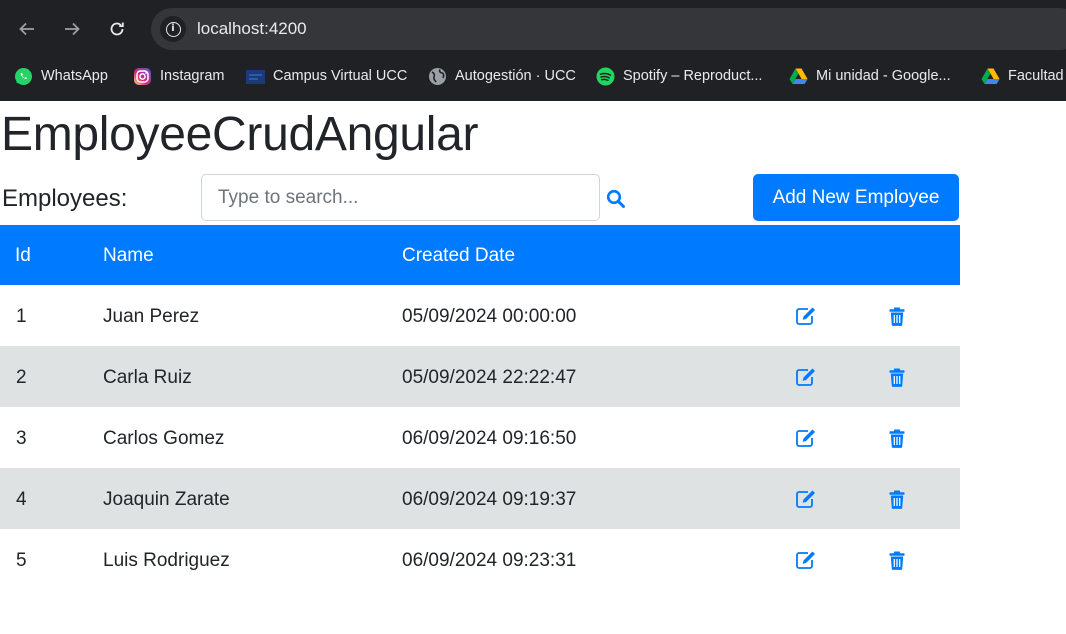  What do you see at coordinates (1036, 76) in the screenshot?
I see `bookmark-label: Facultad` at bounding box center [1036, 76].